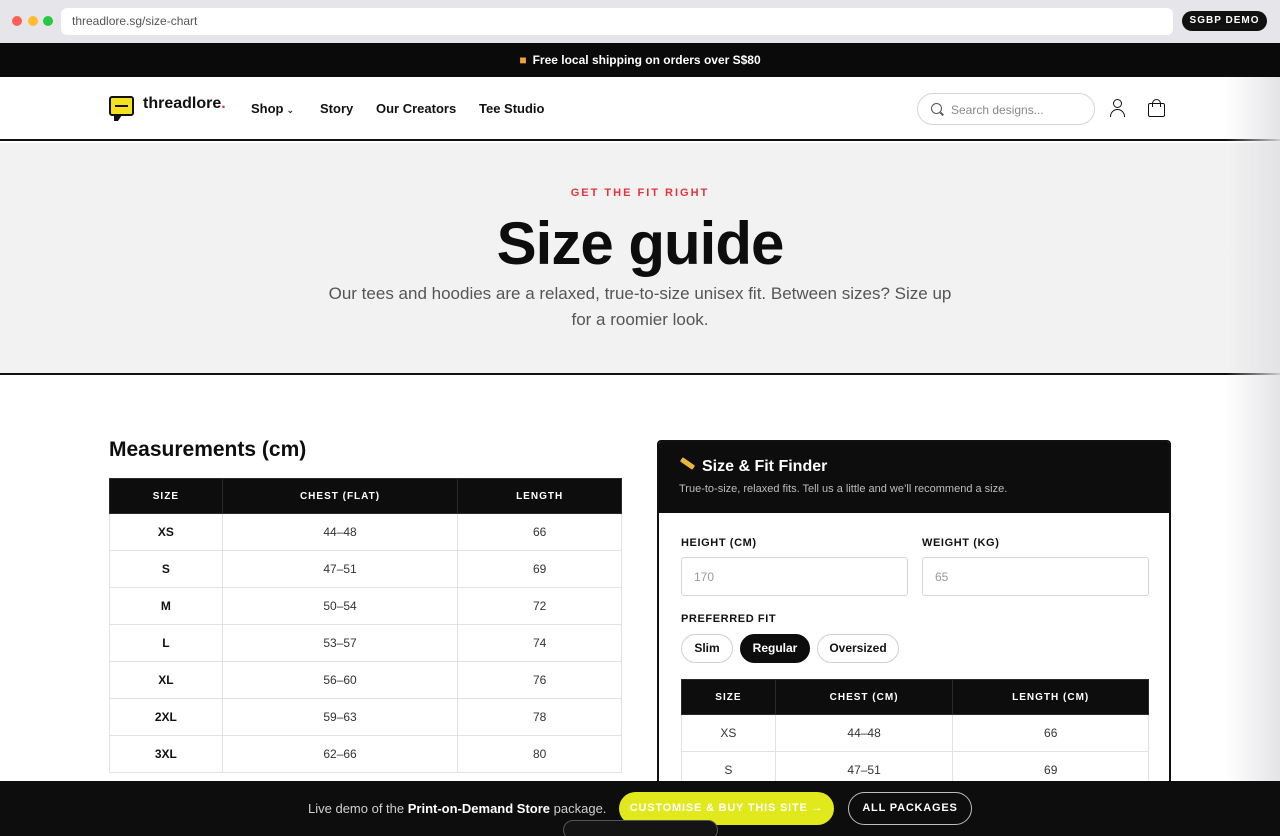 Image resolution: width=1280 pixels, height=836 pixels. What do you see at coordinates (936, 108) in the screenshot?
I see `search-icon` at bounding box center [936, 108].